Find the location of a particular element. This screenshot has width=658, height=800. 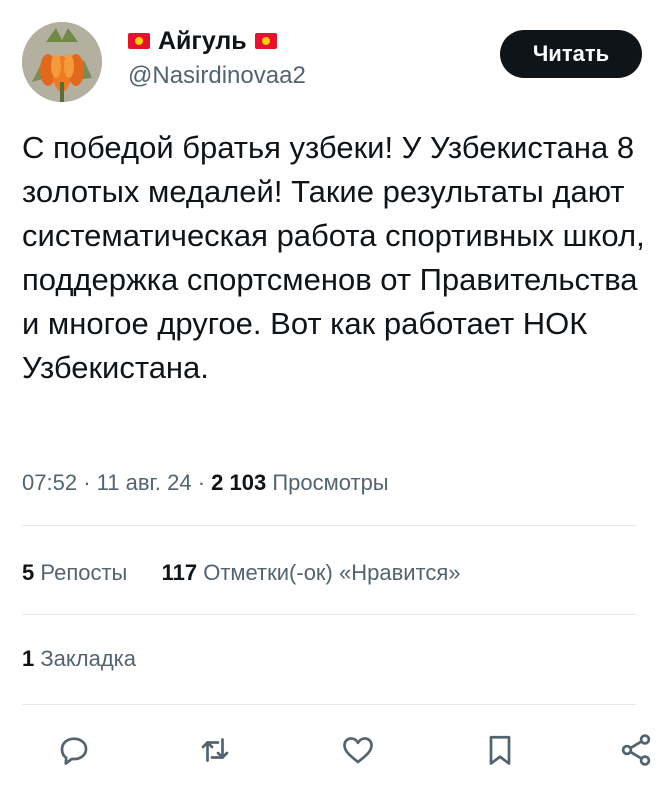

author-name-row: Айгуль is located at coordinates (202, 41).